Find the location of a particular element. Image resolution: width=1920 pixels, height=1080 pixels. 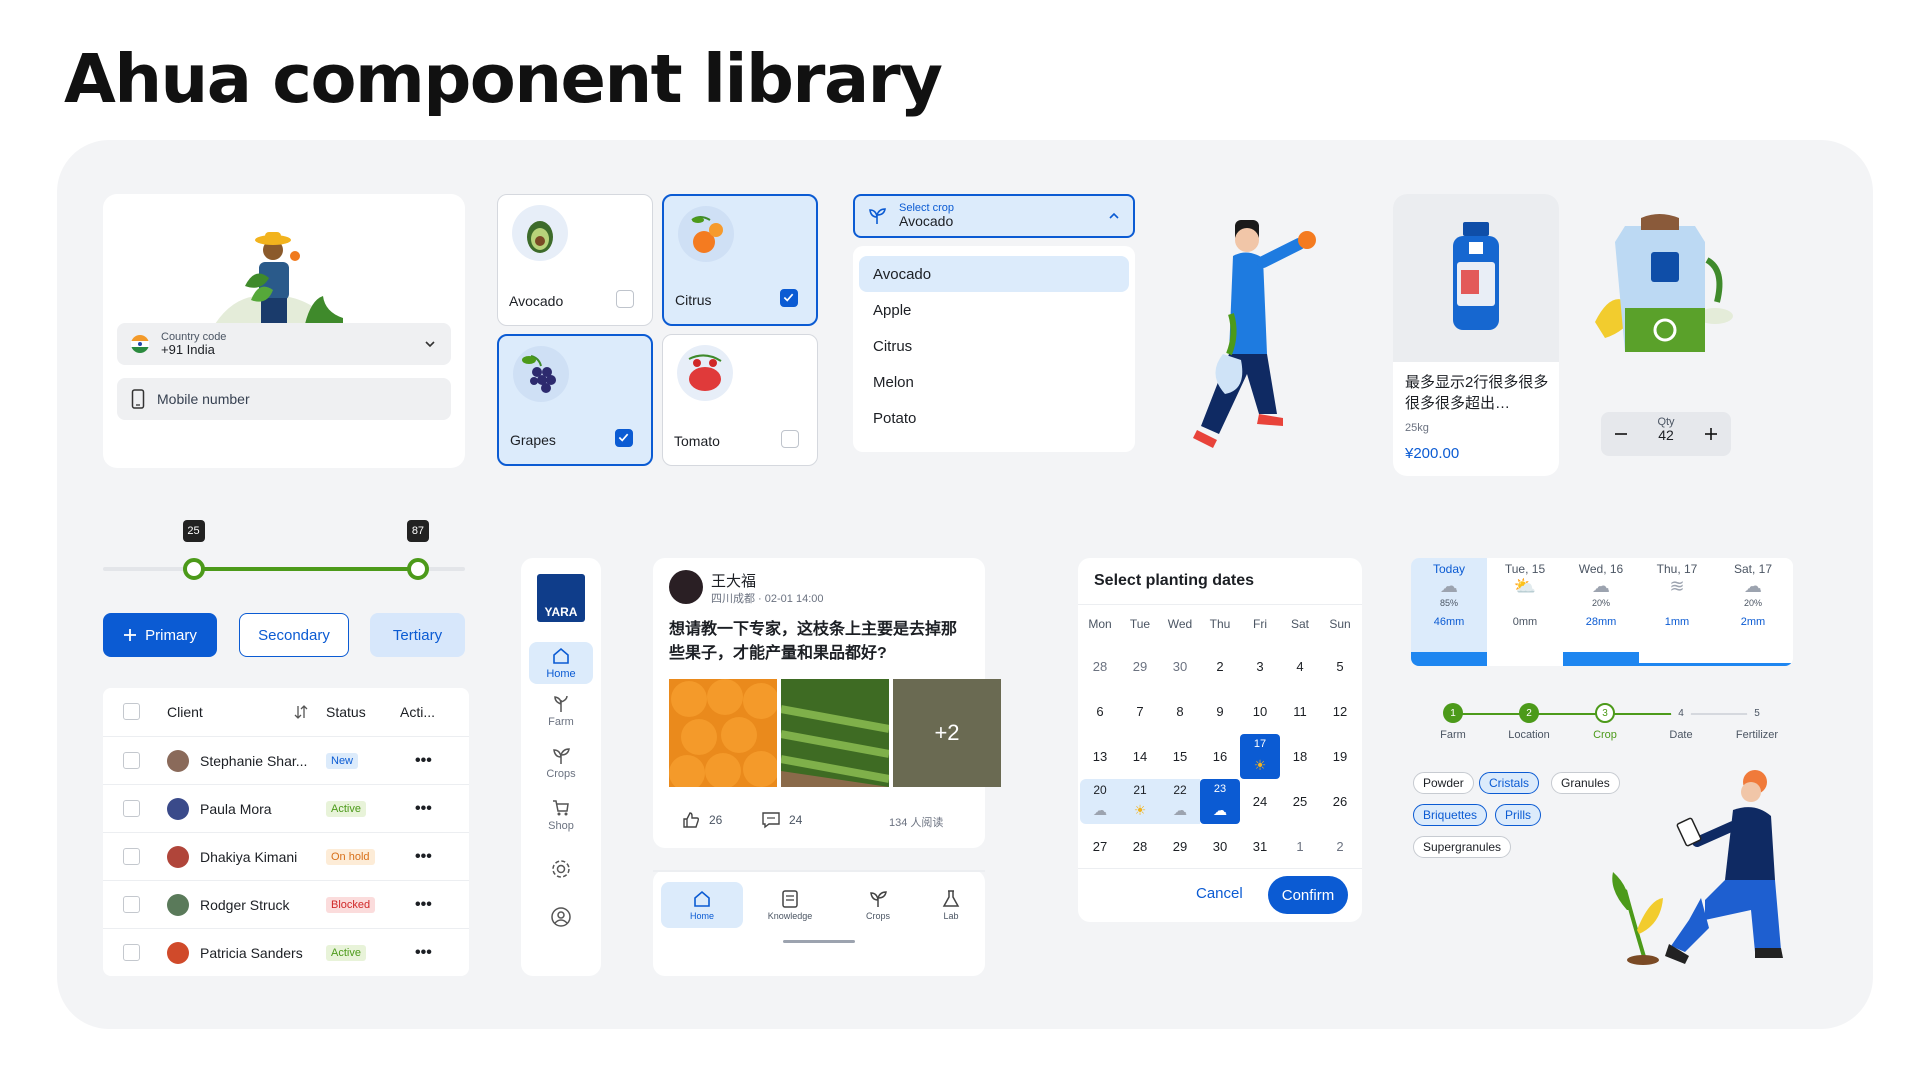

nav-rail-farm: Farm is located at coordinates (561, 711).